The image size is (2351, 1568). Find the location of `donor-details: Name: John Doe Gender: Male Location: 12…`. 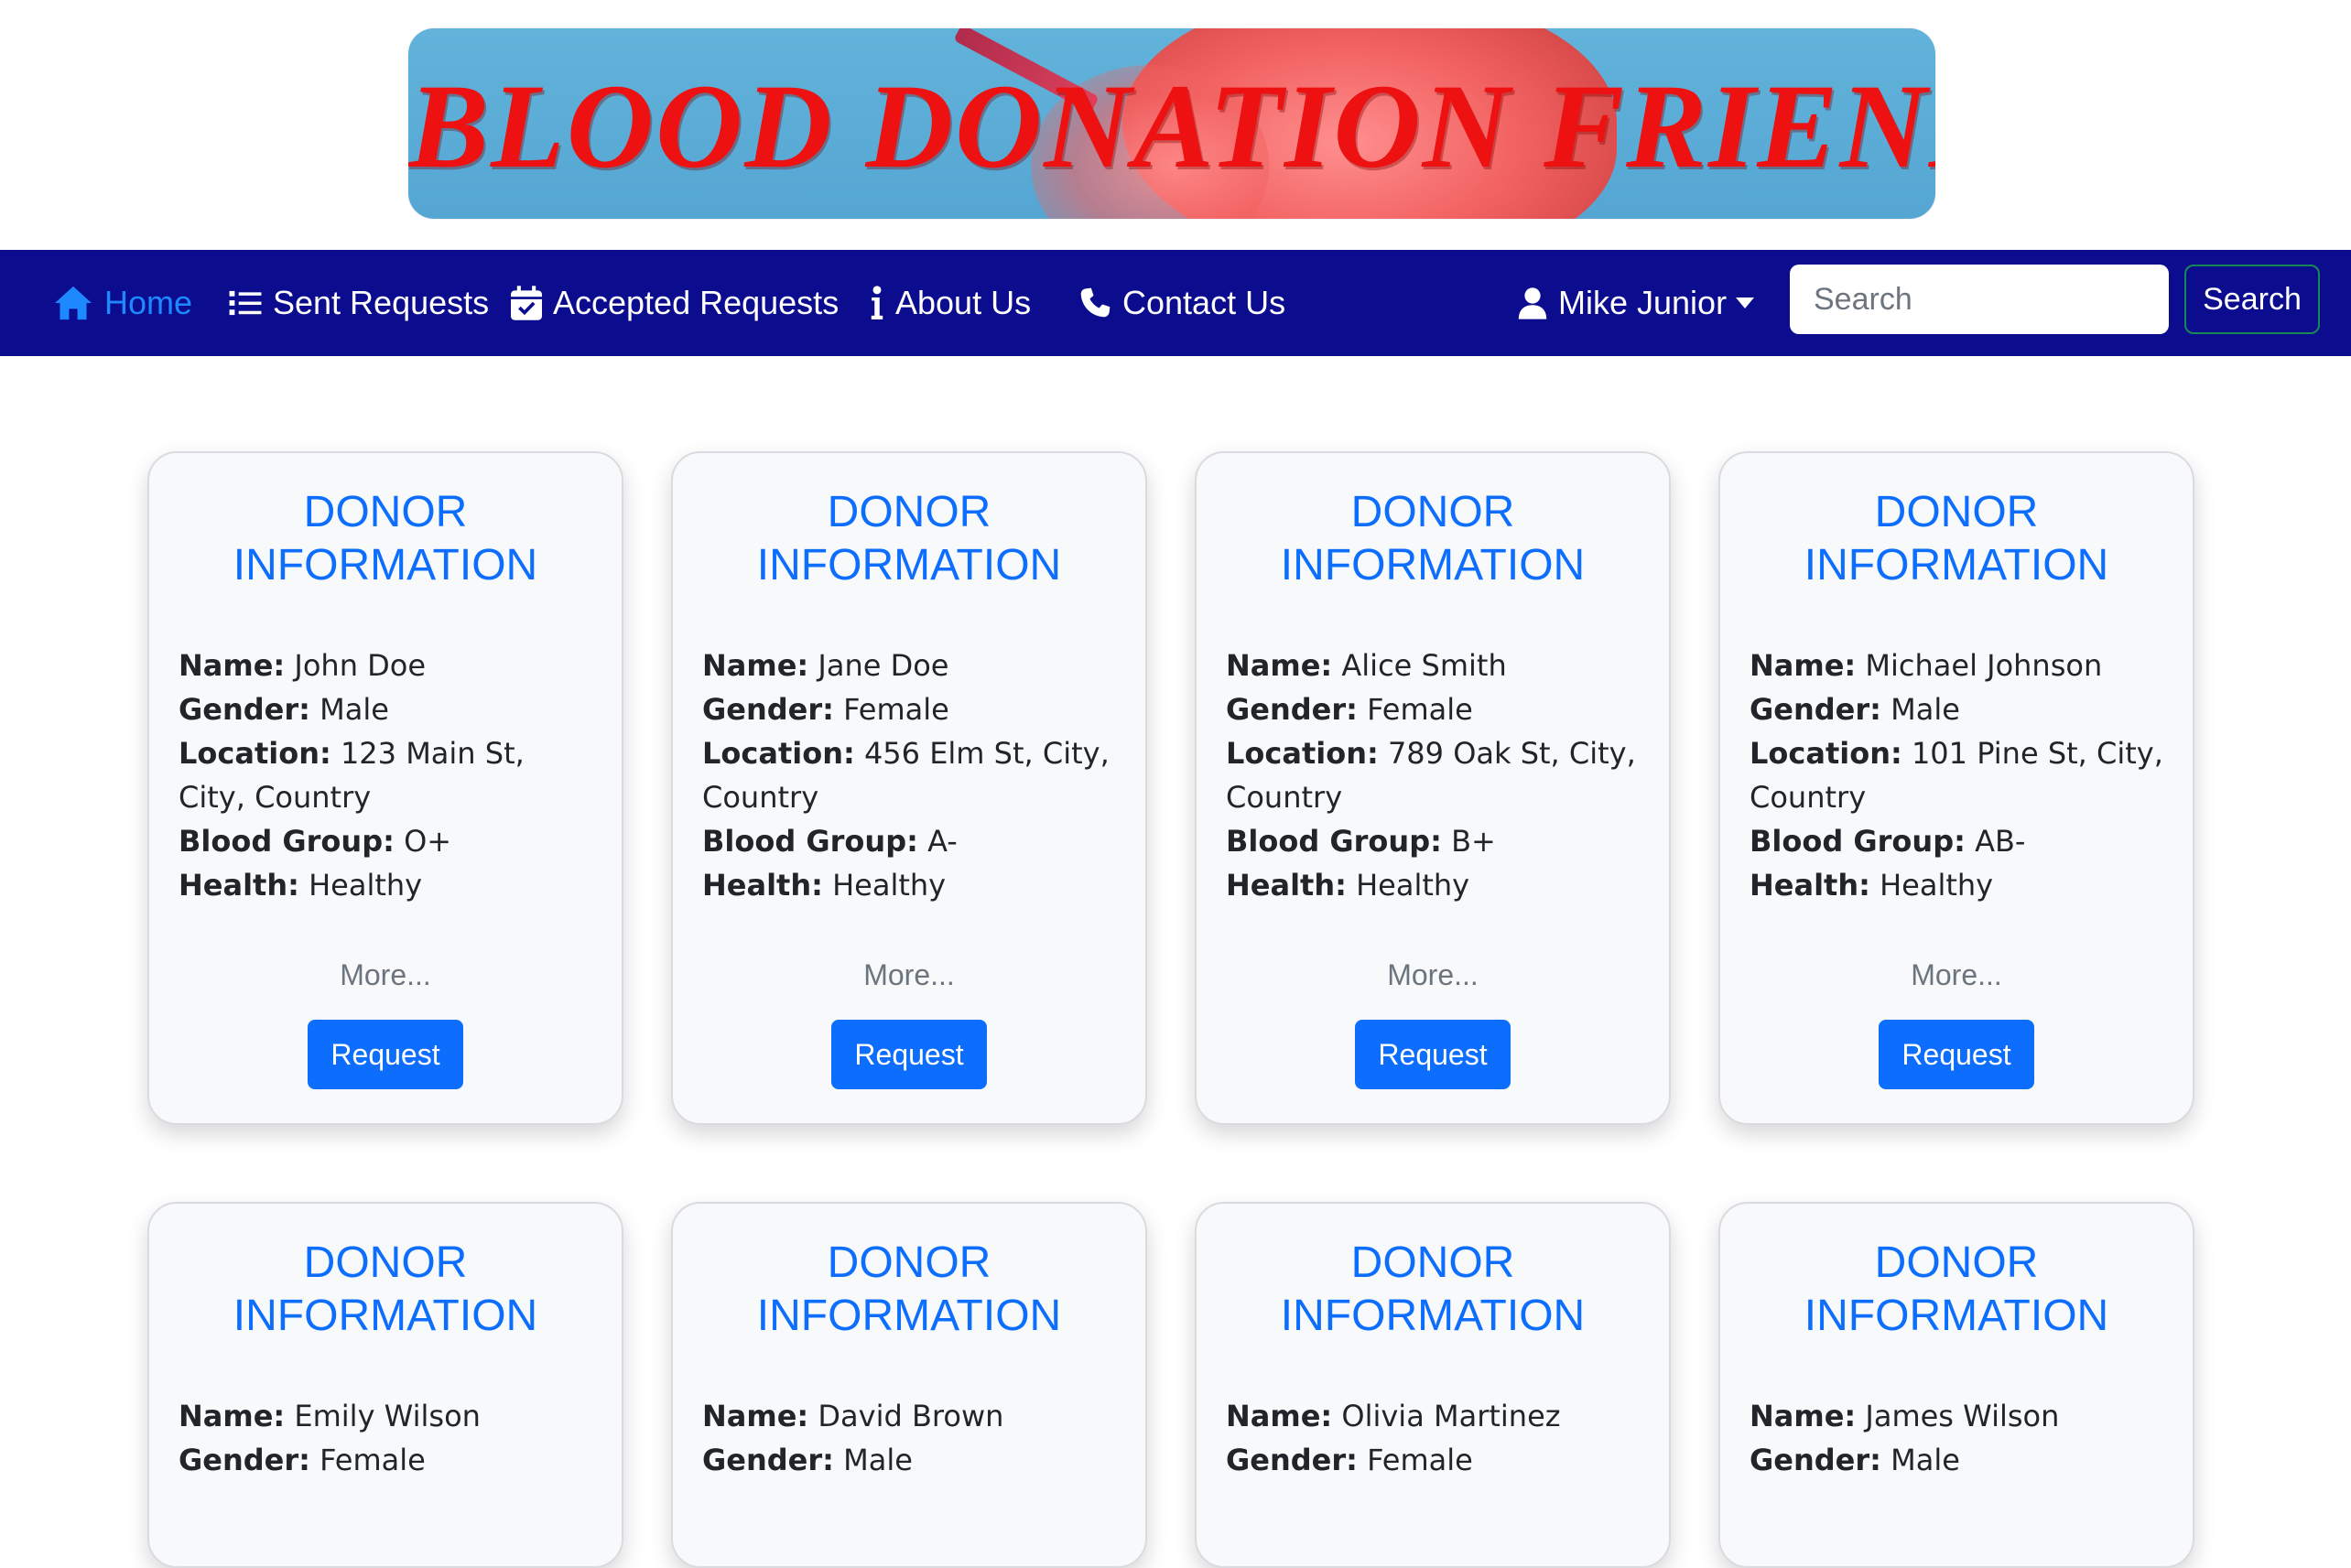

donor-details: Name: John Doe Gender: Male Location: 12… is located at coordinates (352, 775).